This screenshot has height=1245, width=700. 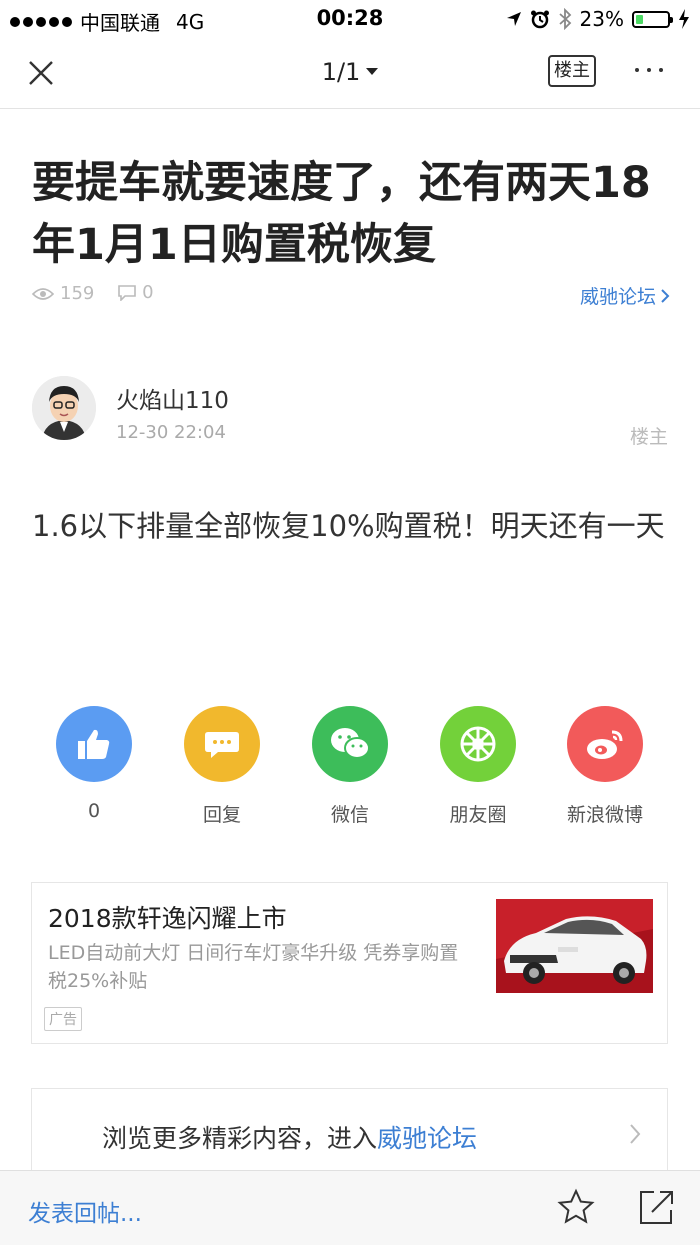 I want to click on owner-tag: 楼主, so click(x=648, y=437).